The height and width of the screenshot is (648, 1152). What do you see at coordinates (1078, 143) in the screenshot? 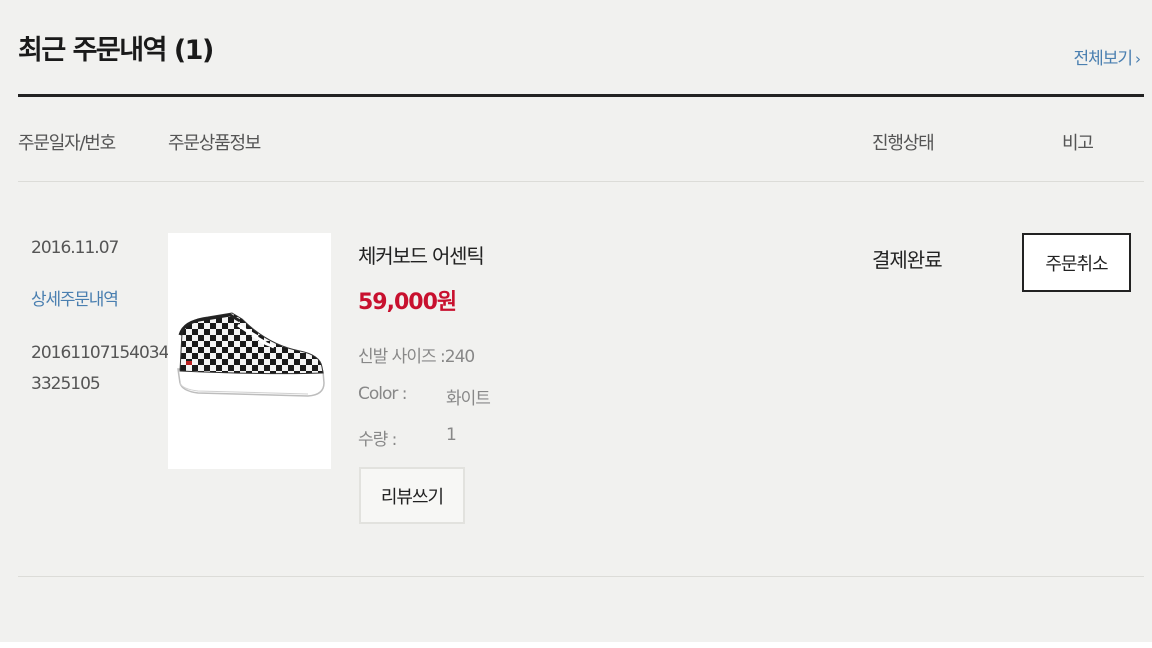
I see `column-header-note: 비고` at bounding box center [1078, 143].